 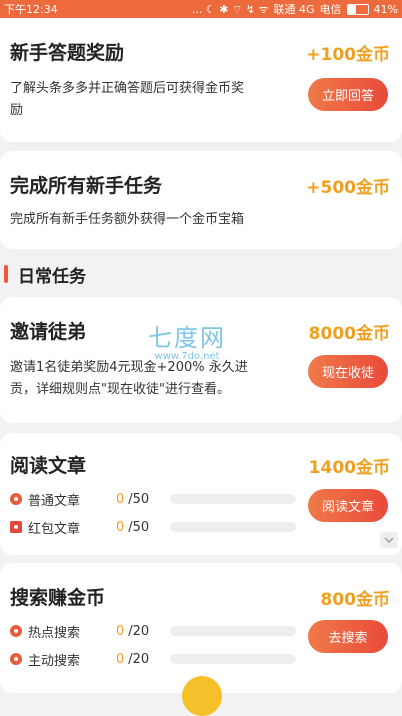 What do you see at coordinates (153, 631) in the screenshot?
I see `search-row-hot: 热点搜索 0 /20` at bounding box center [153, 631].